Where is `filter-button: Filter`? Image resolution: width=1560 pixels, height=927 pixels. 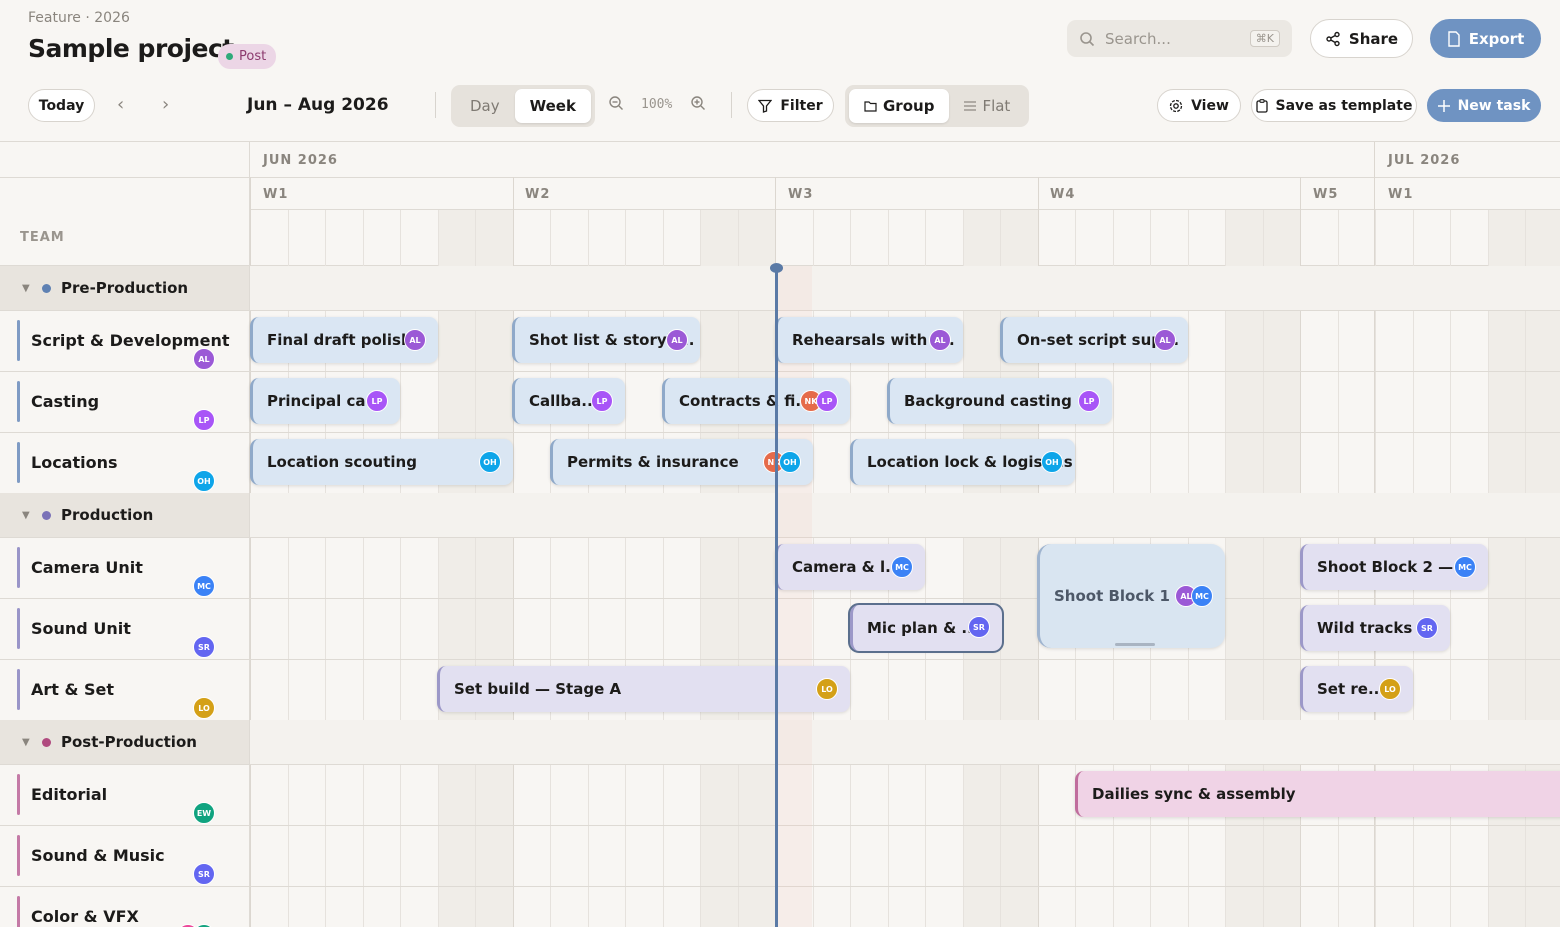 filter-button: Filter is located at coordinates (790, 105).